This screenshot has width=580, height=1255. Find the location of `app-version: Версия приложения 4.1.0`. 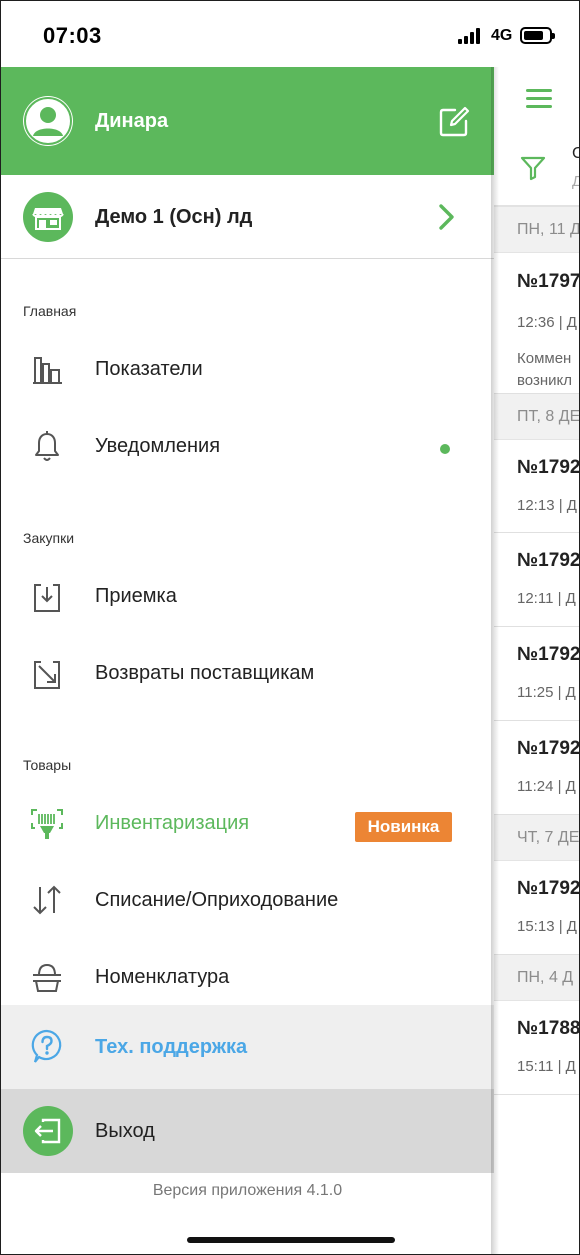

app-version: Версия приложения 4.1.0 is located at coordinates (247, 1190).